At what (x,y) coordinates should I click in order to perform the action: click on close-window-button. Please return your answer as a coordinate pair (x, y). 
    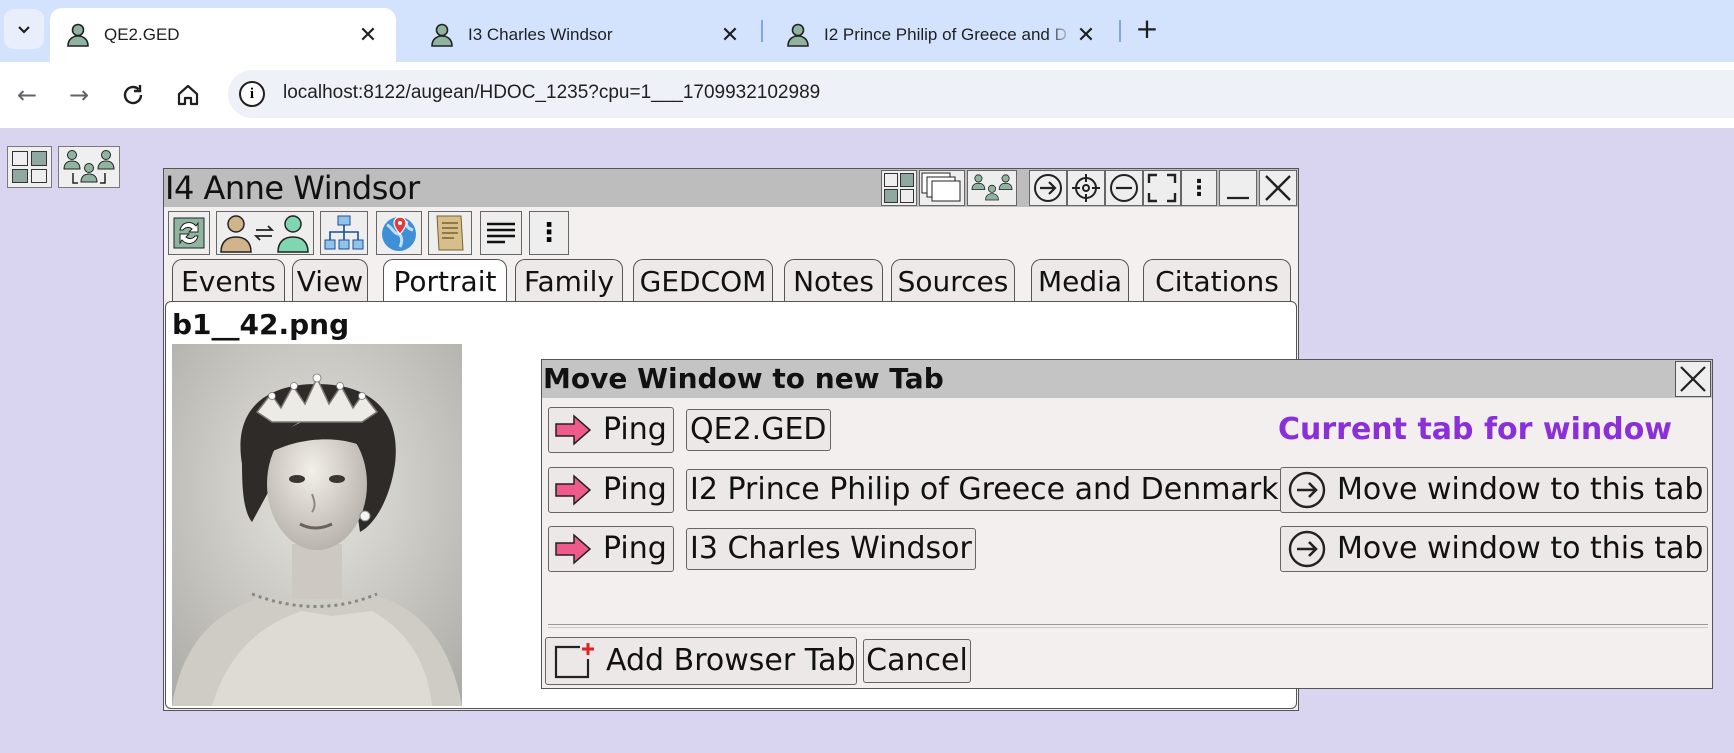
    Looking at the image, I should click on (1278, 188).